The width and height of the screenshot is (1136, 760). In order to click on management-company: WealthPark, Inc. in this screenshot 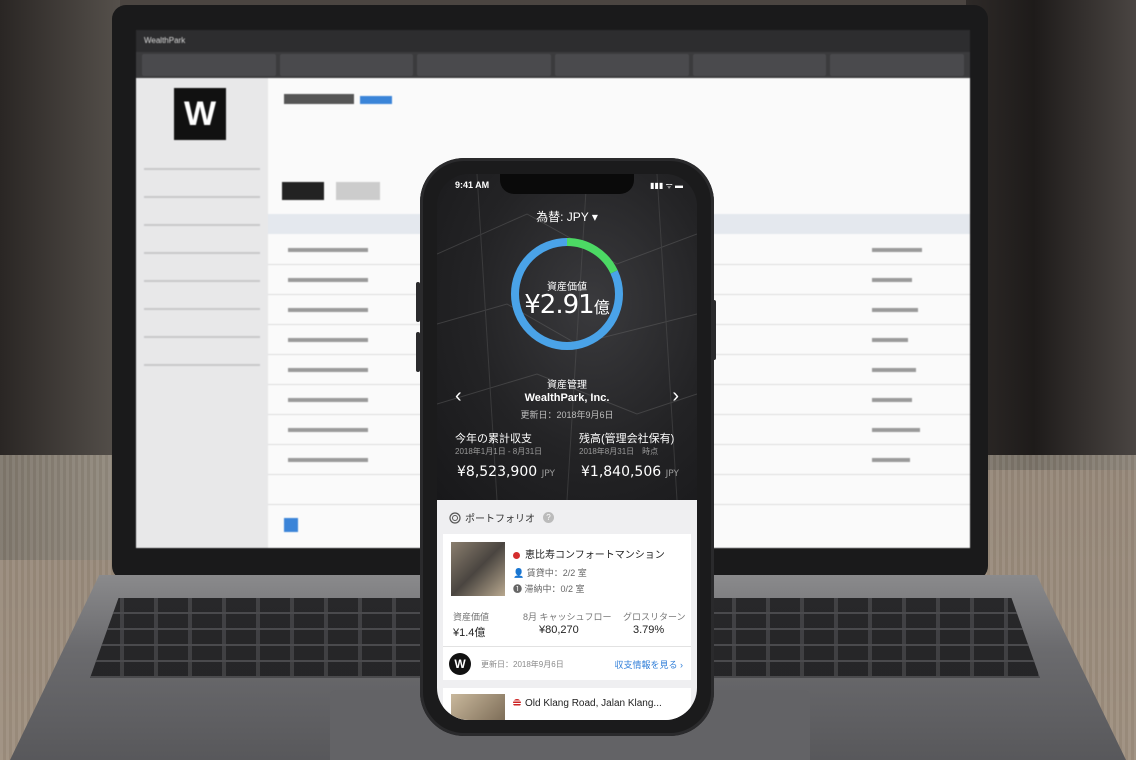, I will do `click(567, 398)`.